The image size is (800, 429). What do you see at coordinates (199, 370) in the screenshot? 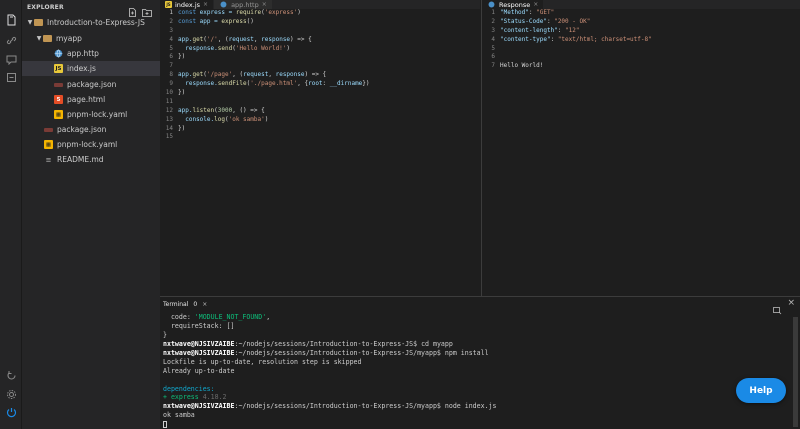
I see `terminal-line: Already up-to-date` at bounding box center [199, 370].